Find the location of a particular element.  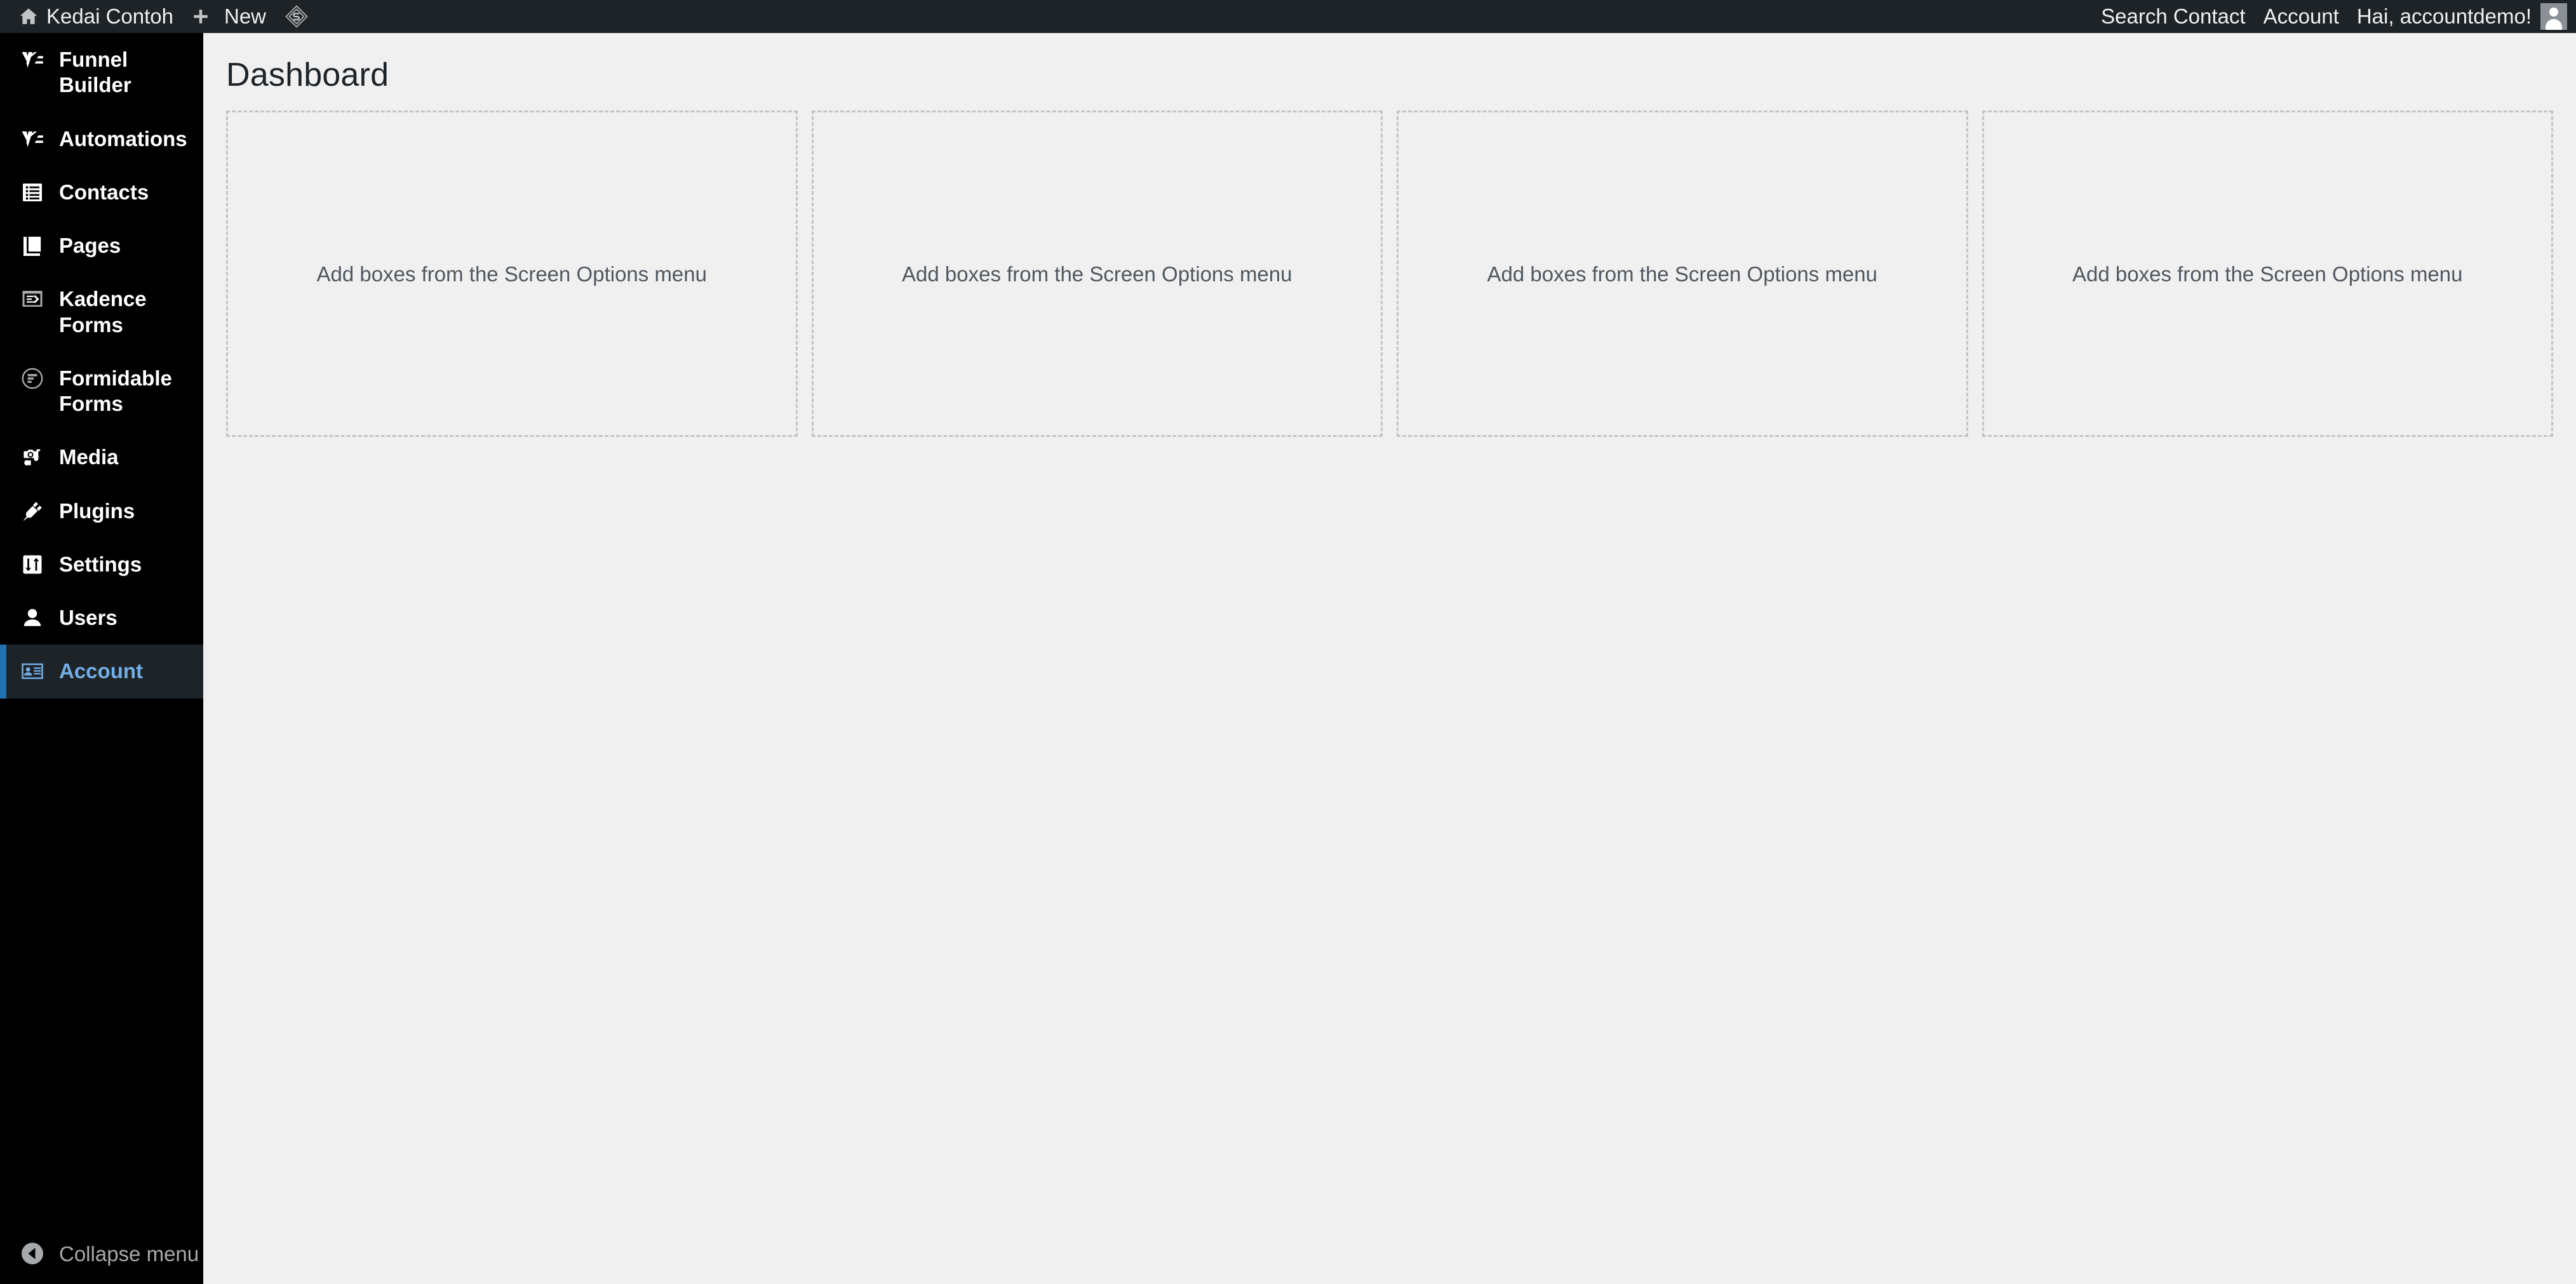

dashboard-column-1: Add boxes from the Screen Options menu is located at coordinates (512, 273).